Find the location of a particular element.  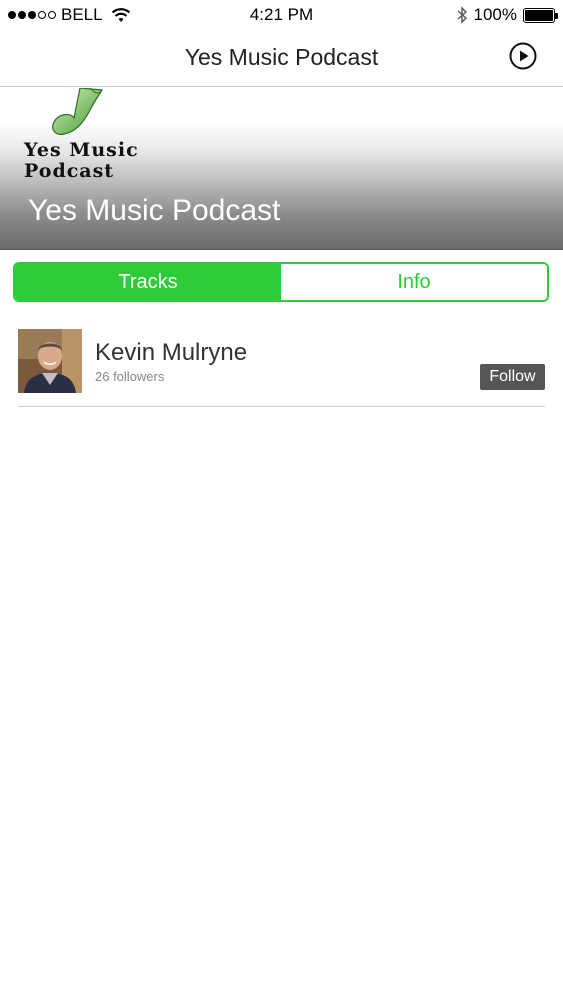

podcast-logo-text: Yes Music Podcast is located at coordinates (81, 161).